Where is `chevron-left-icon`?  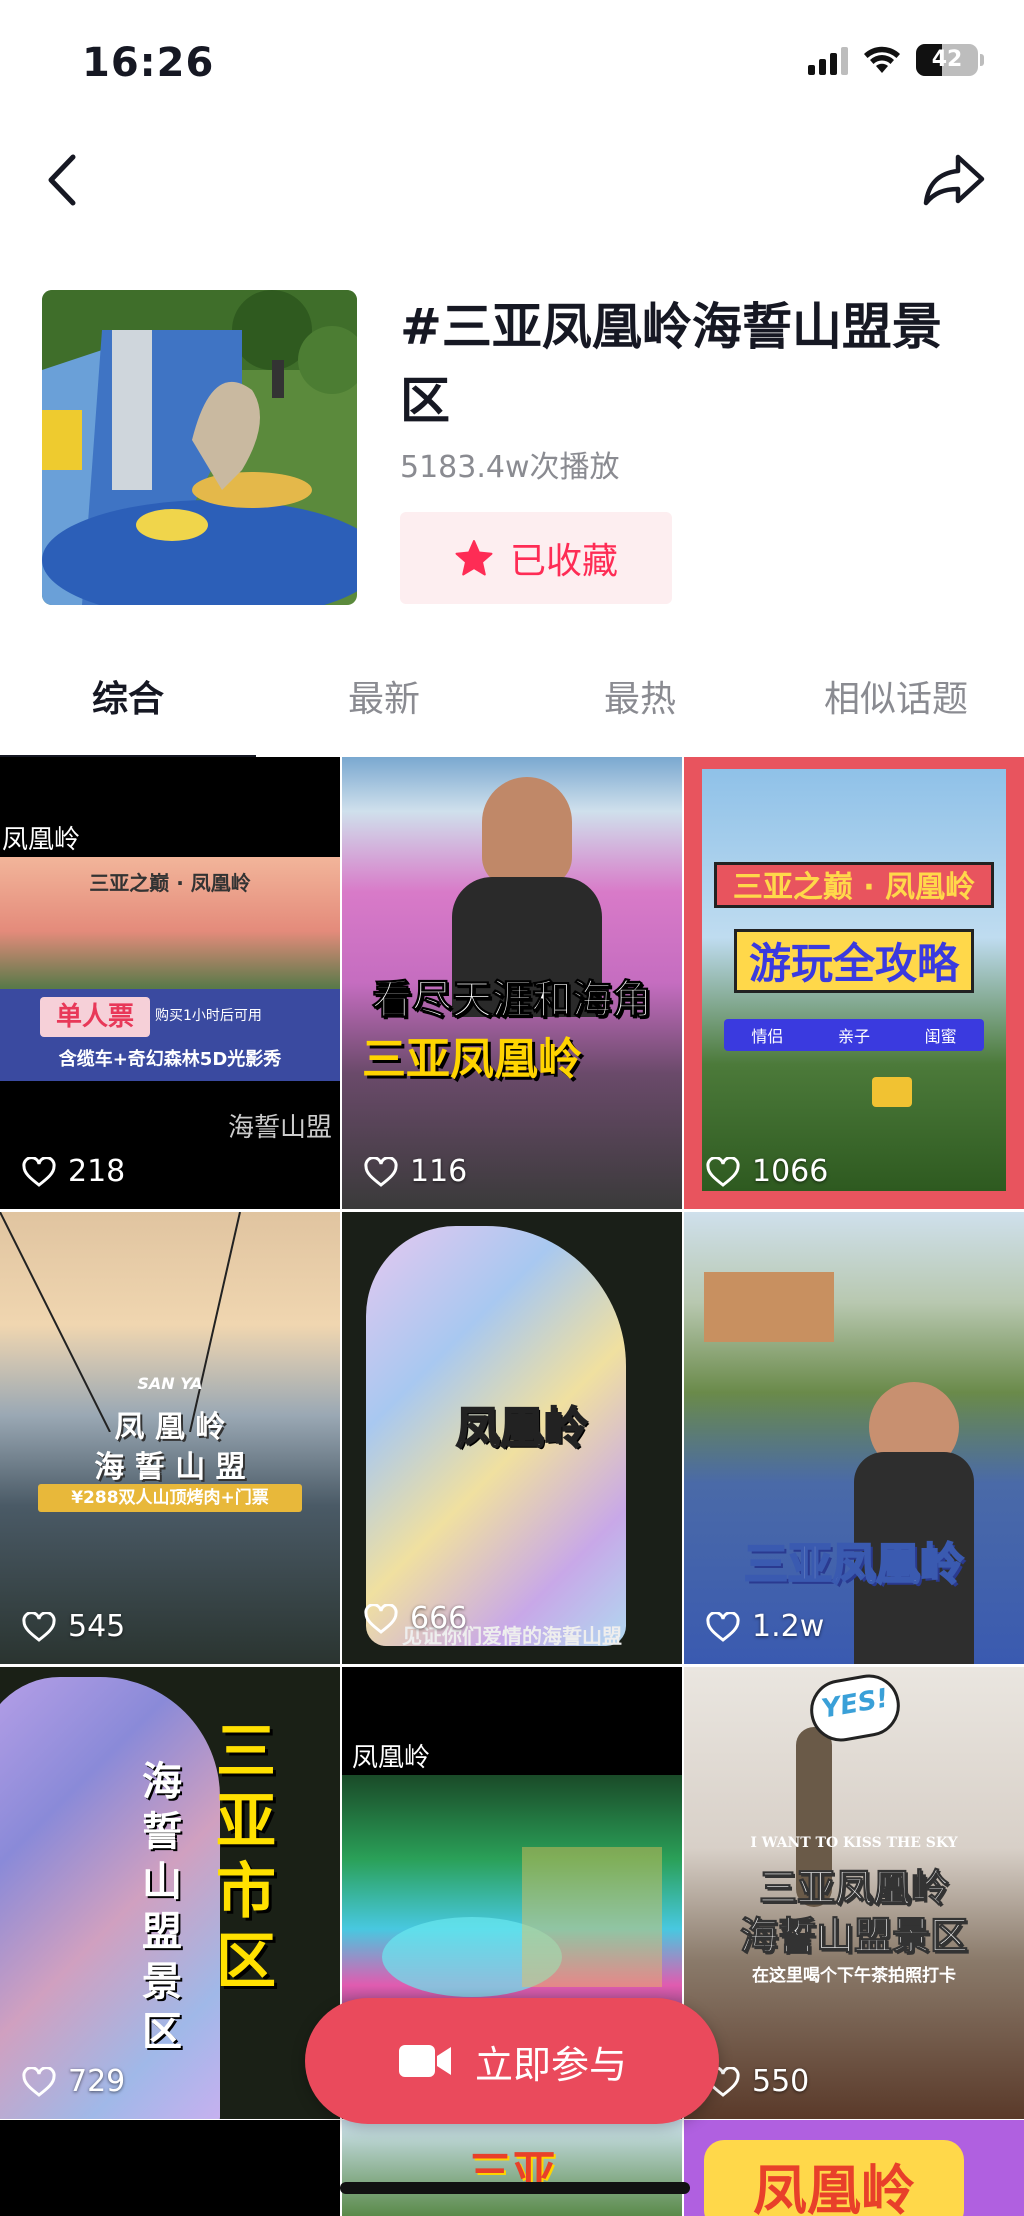
chevron-left-icon is located at coordinates (62, 180).